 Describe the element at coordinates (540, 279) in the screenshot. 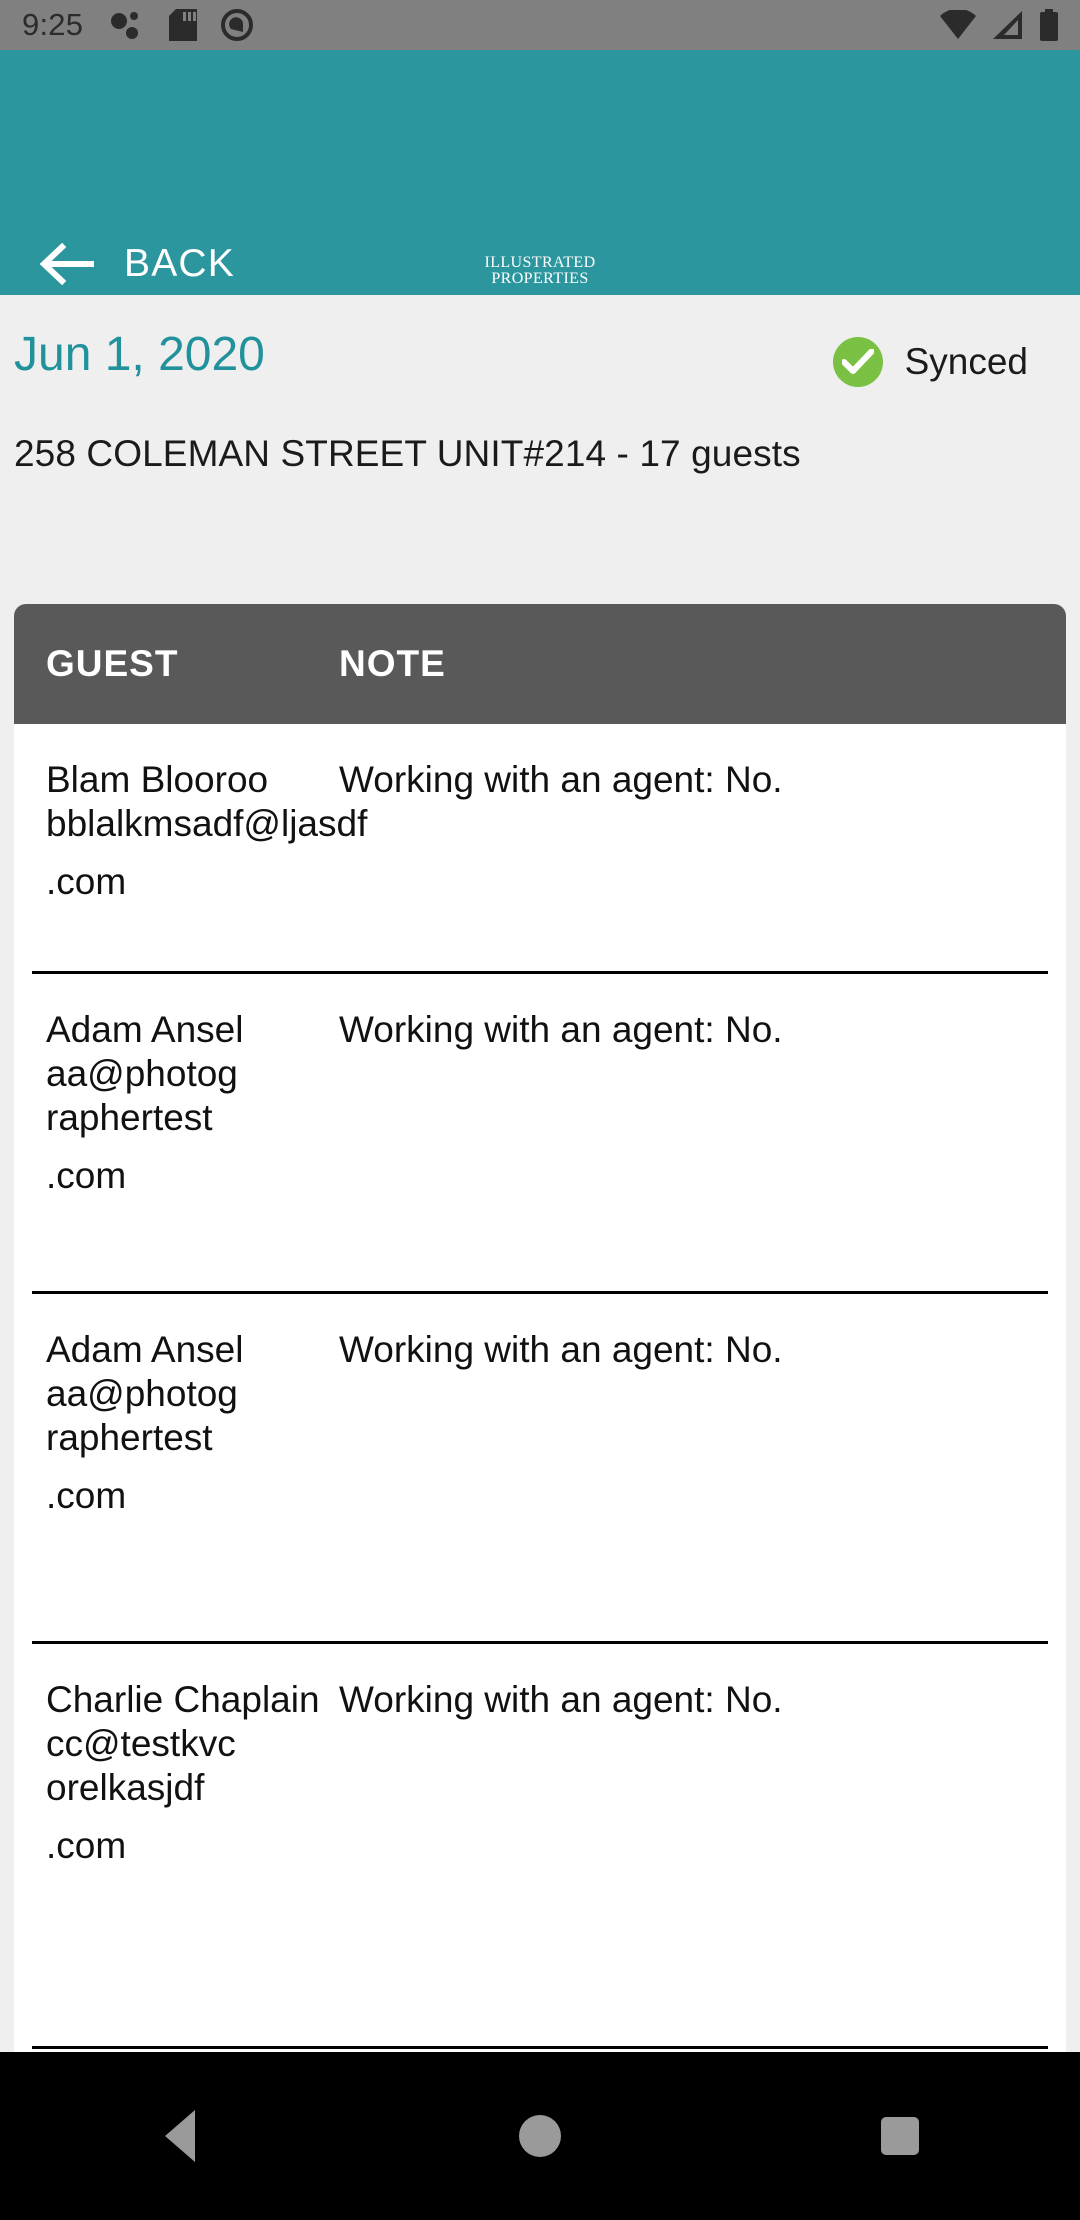

I see `brand-logo-line-2: PROPERTIES` at that location.